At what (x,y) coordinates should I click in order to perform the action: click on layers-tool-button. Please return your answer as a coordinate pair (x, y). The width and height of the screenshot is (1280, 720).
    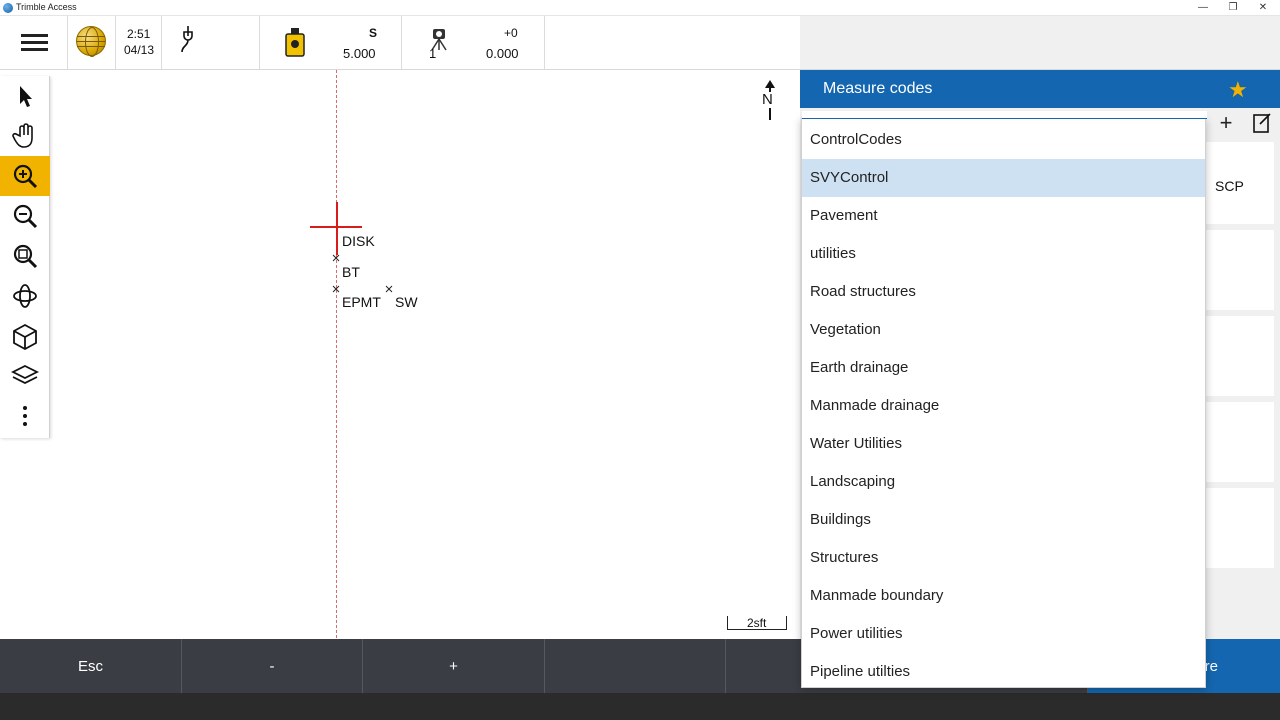
    Looking at the image, I should click on (25, 376).